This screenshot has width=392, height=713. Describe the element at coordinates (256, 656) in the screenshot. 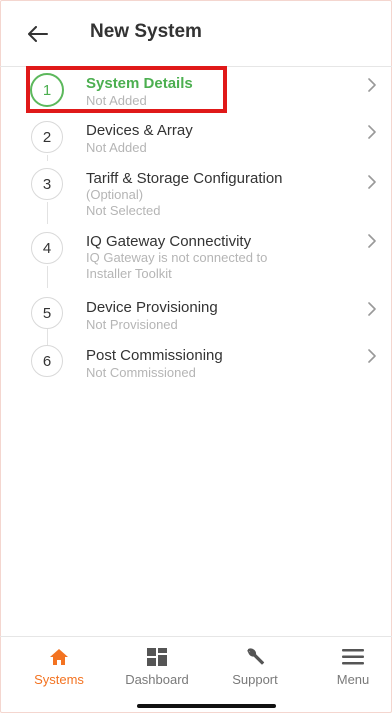

I see `wrench-icon` at that location.